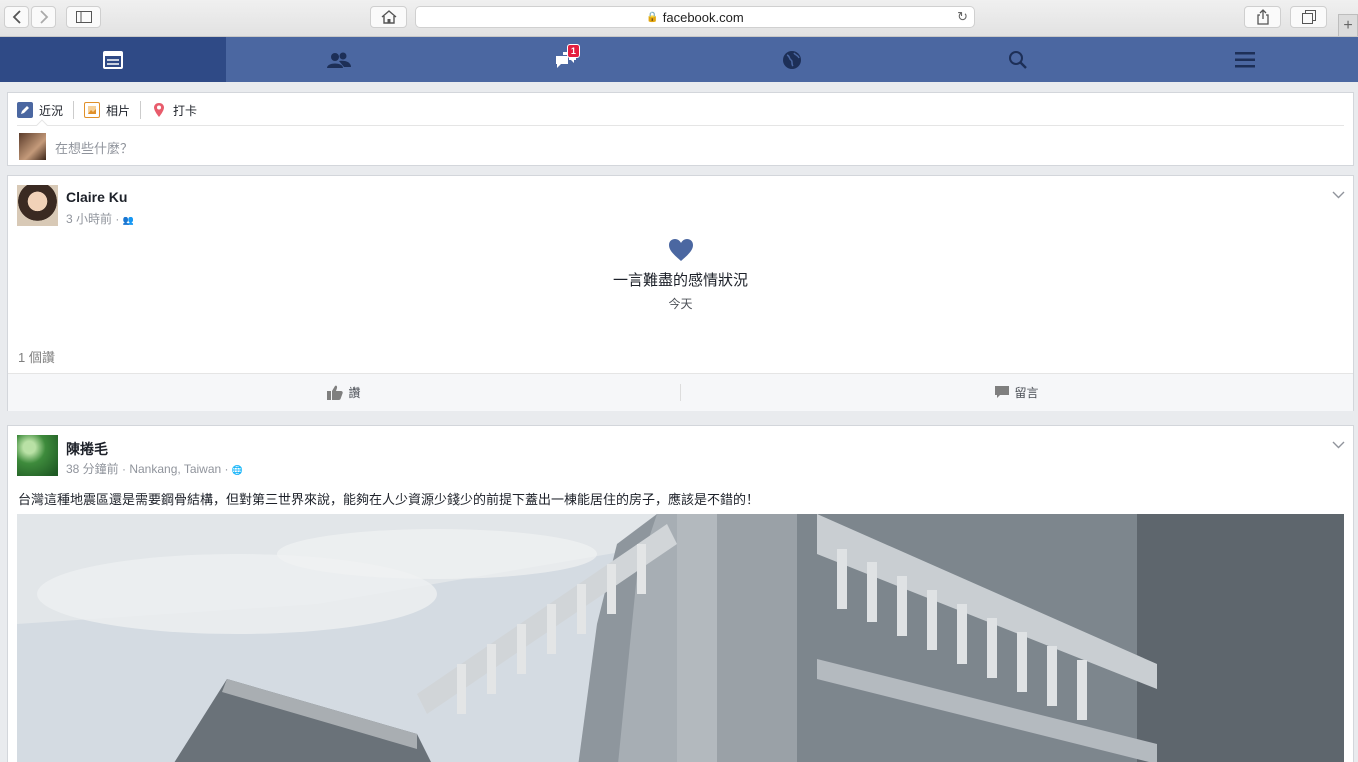  I want to click on back-button, so click(16, 17).